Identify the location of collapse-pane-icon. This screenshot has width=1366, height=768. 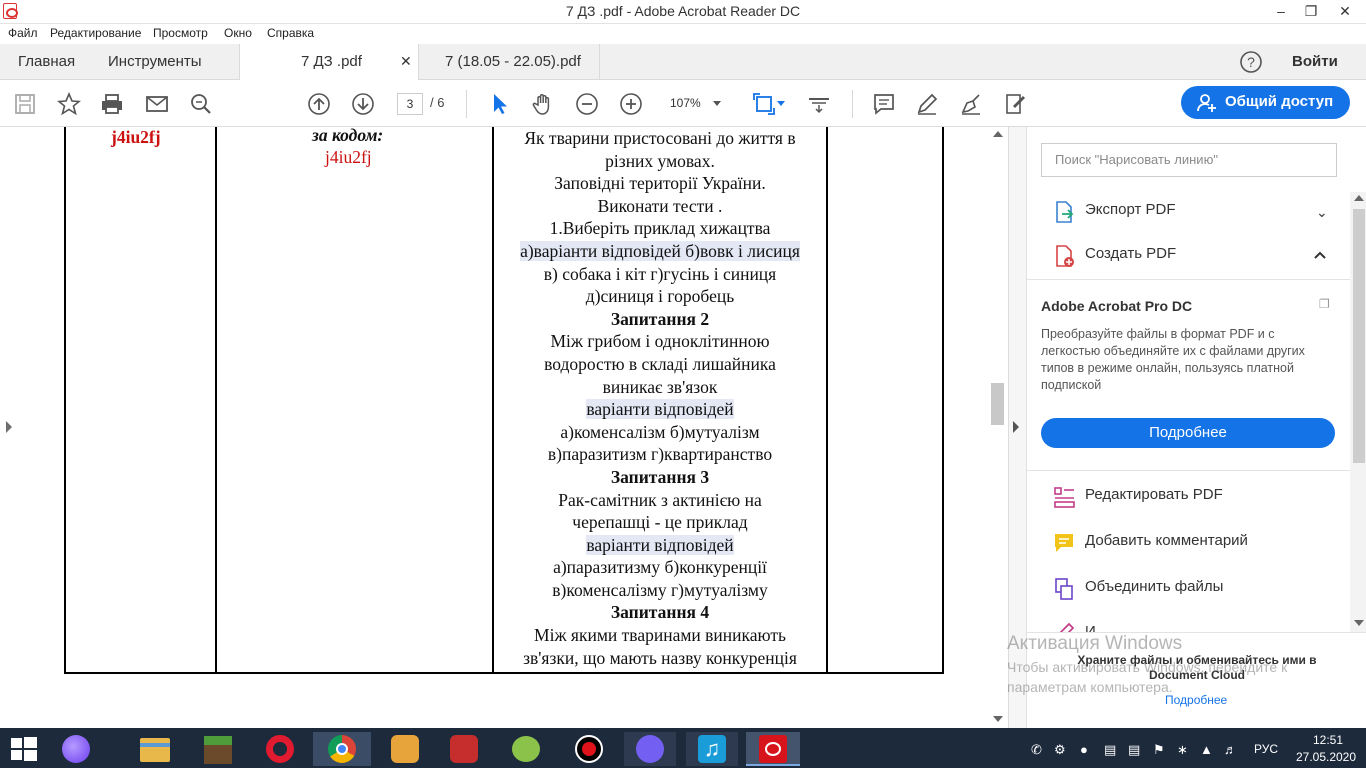
(1016, 427).